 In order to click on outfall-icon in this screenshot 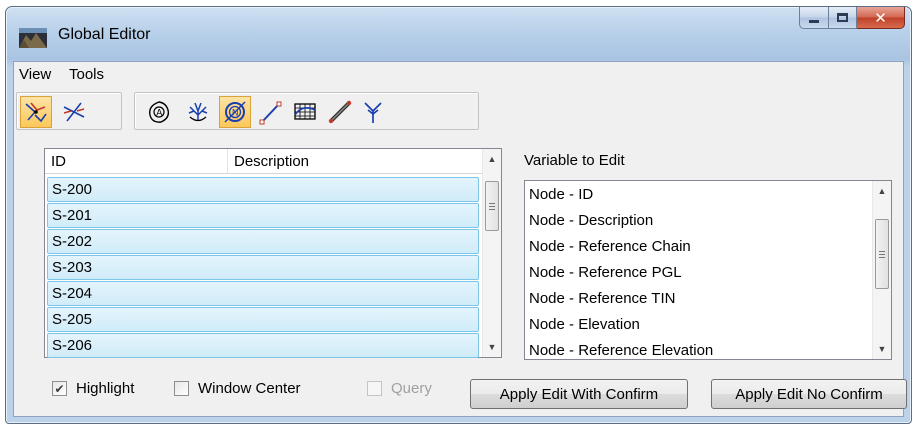, I will do `click(373, 112)`.